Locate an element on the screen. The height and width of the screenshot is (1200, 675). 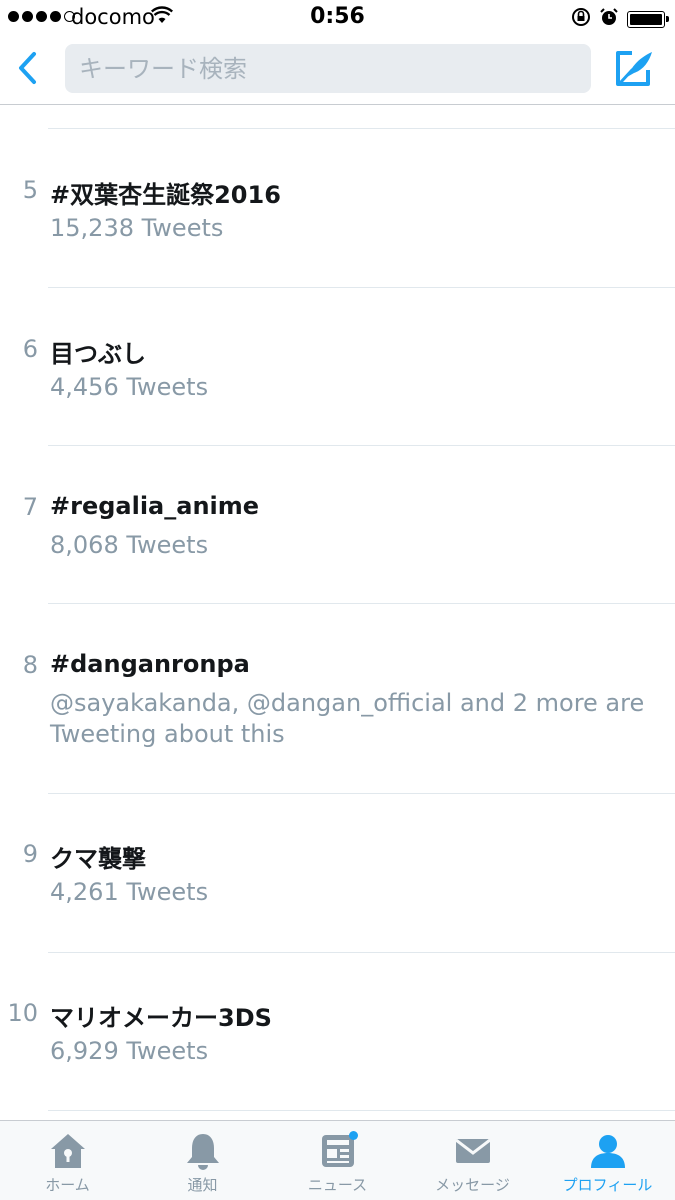
back-button is located at coordinates (29, 68).